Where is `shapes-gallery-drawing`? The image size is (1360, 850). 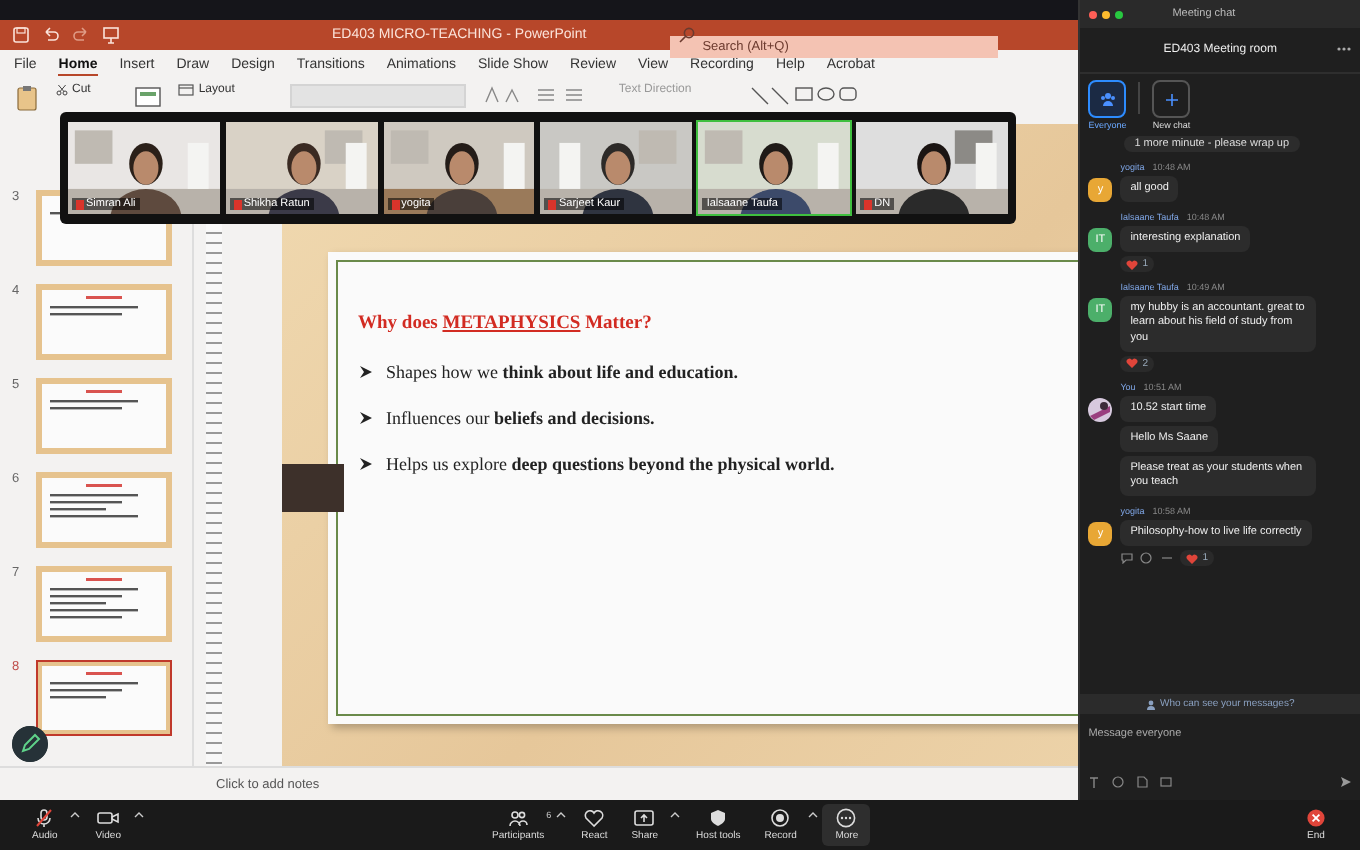
shapes-gallery-drawing is located at coordinates (803, 96).